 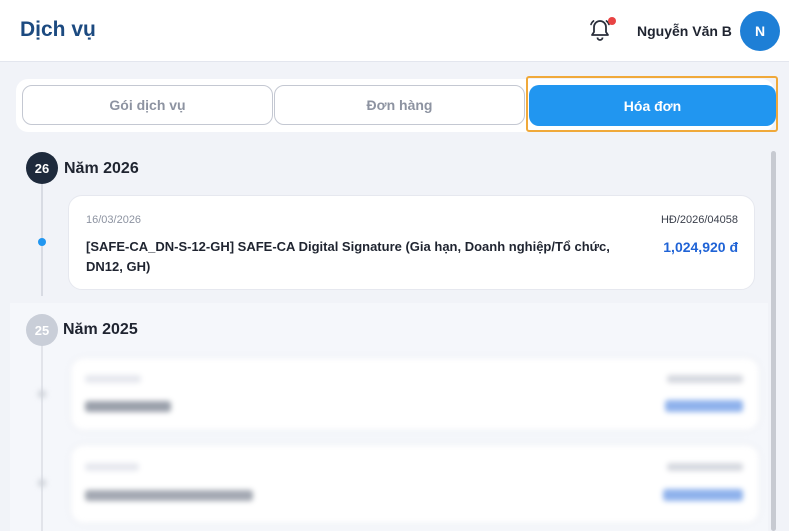 I want to click on year-badge: 26, so click(x=42, y=168).